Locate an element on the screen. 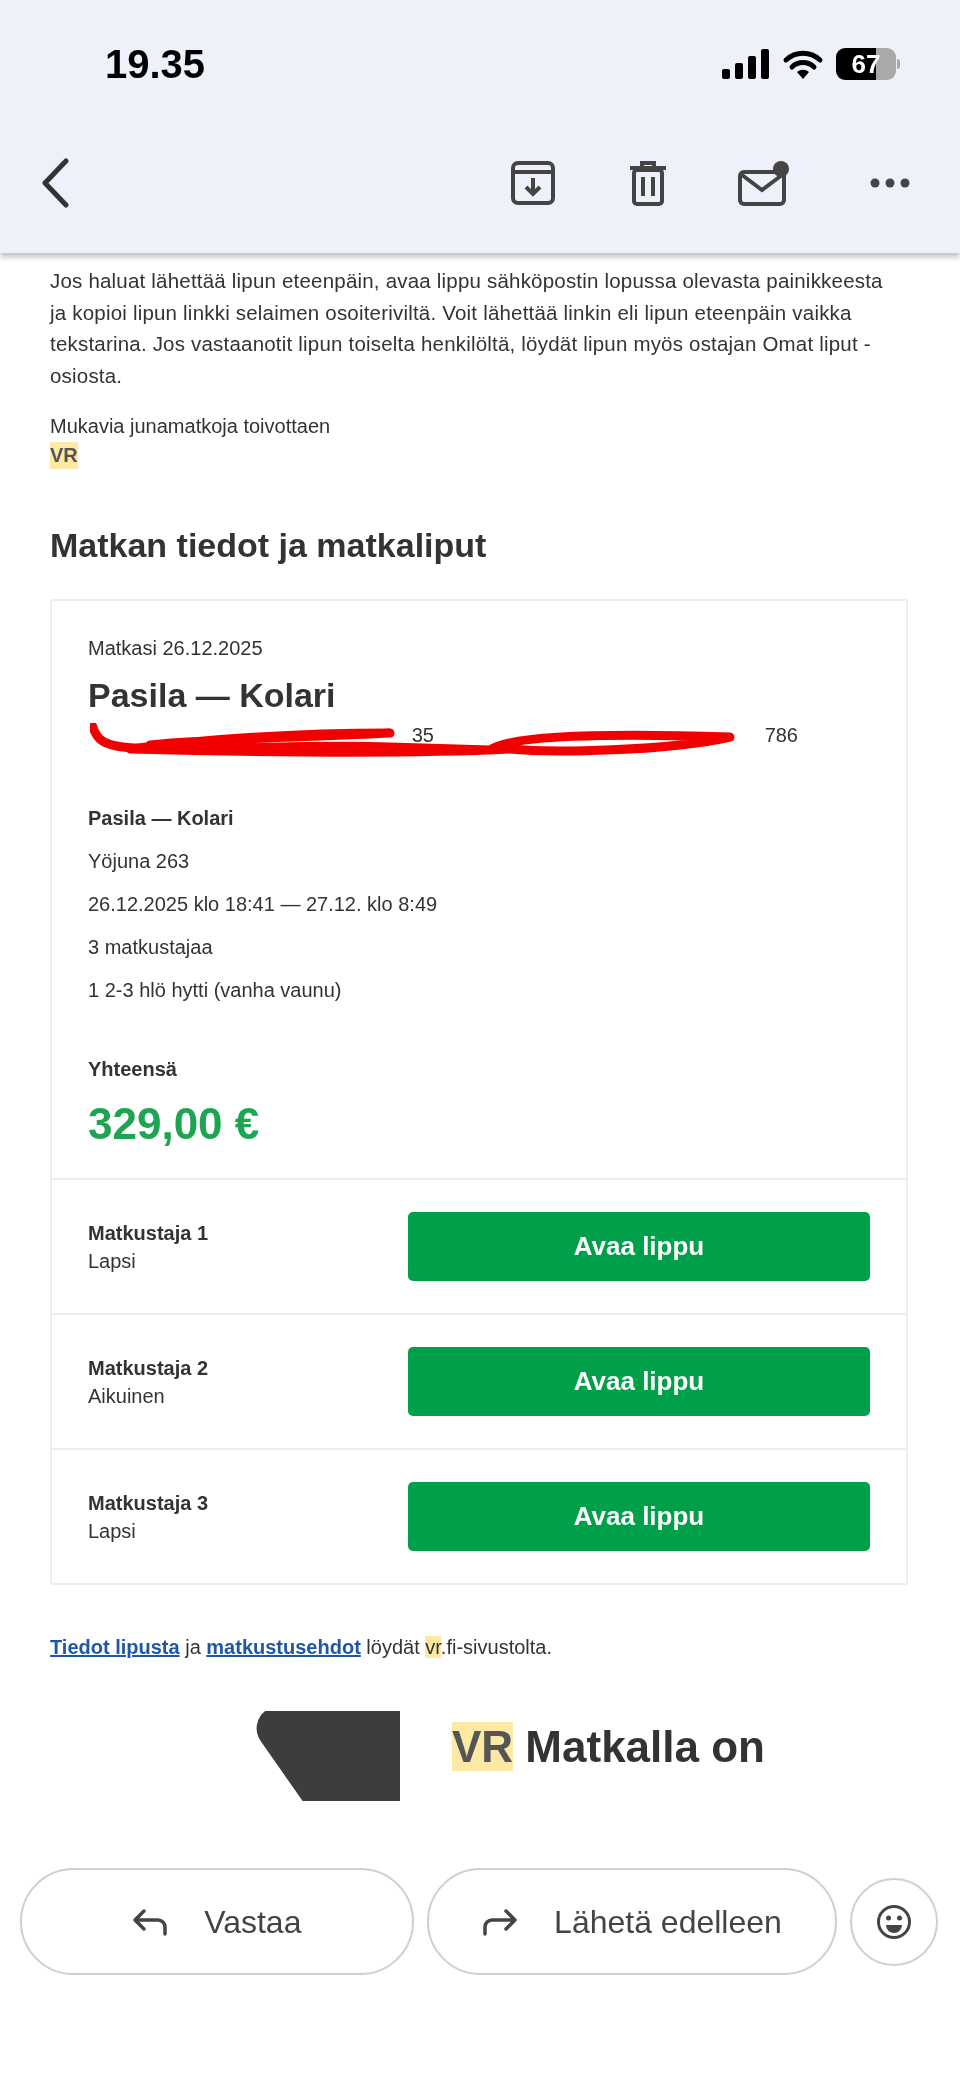  smiley-icon is located at coordinates (894, 1921).